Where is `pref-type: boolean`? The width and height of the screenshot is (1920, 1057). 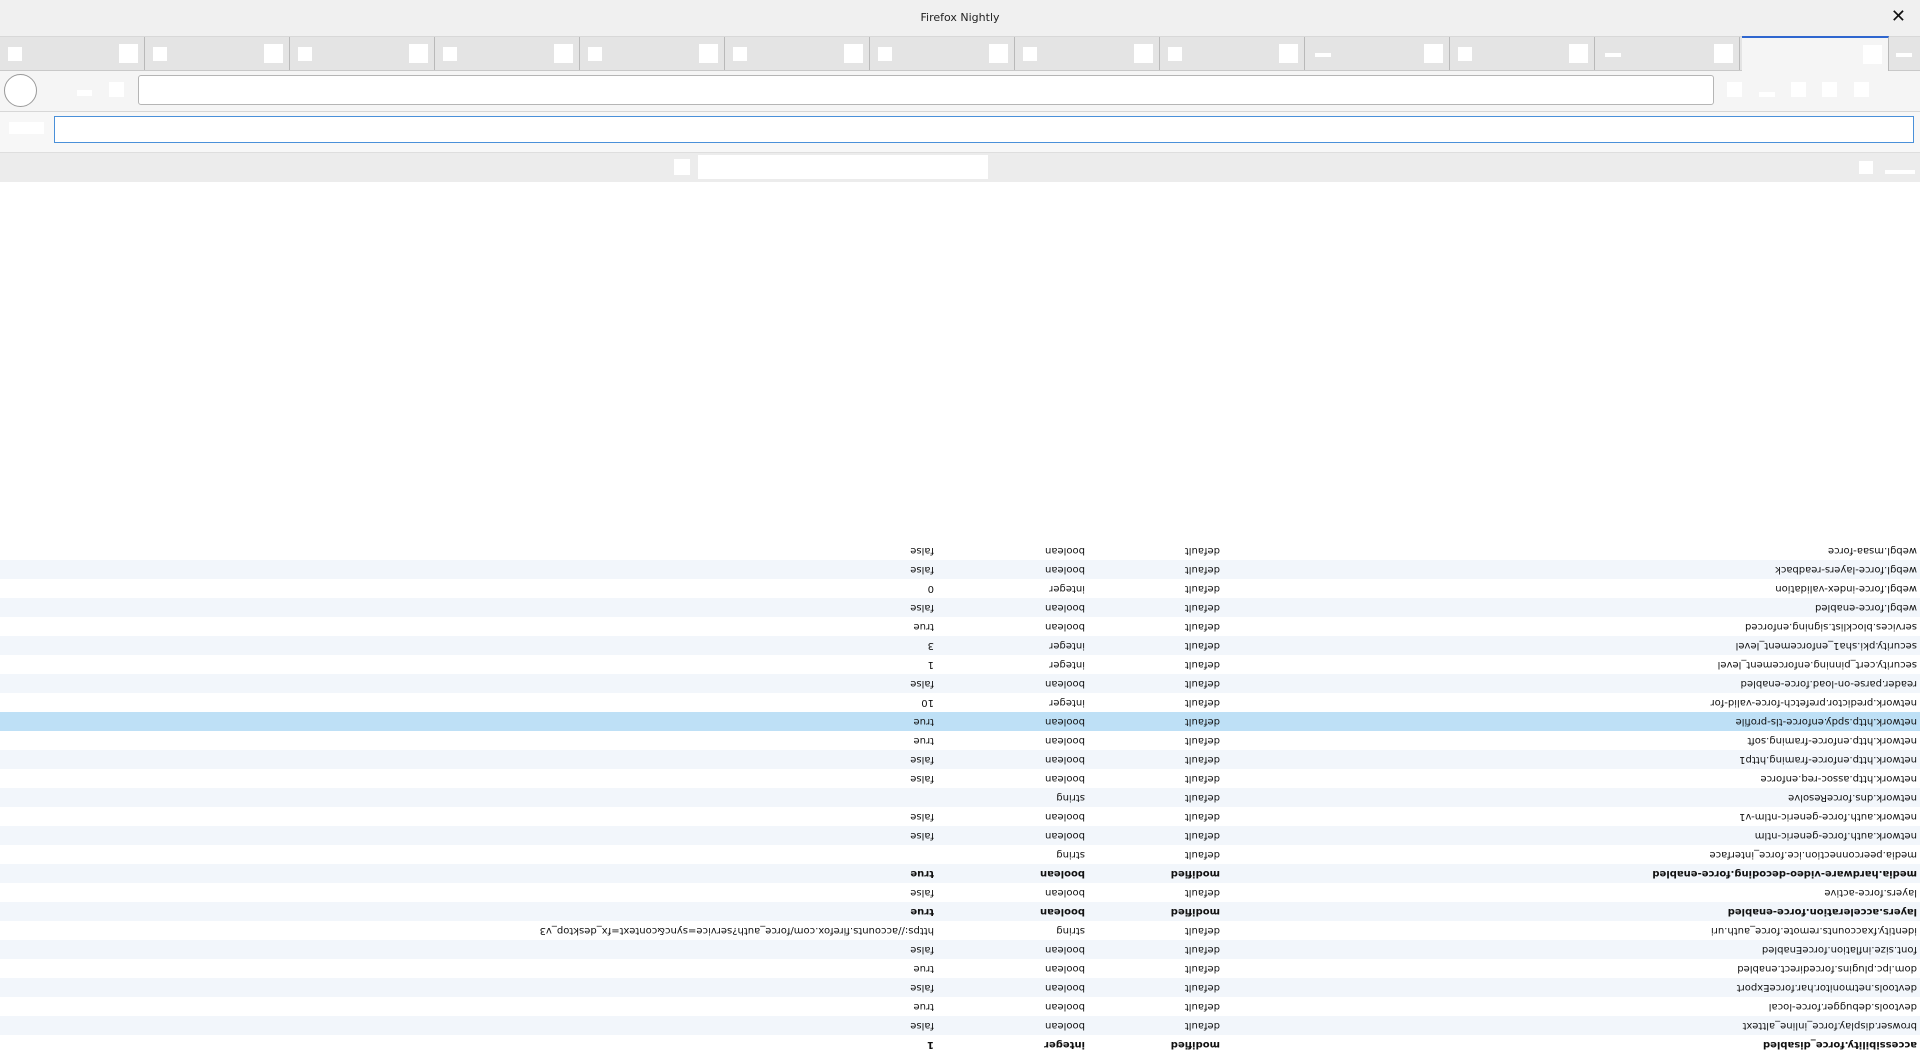
pref-type: boolean is located at coordinates (1065, 721).